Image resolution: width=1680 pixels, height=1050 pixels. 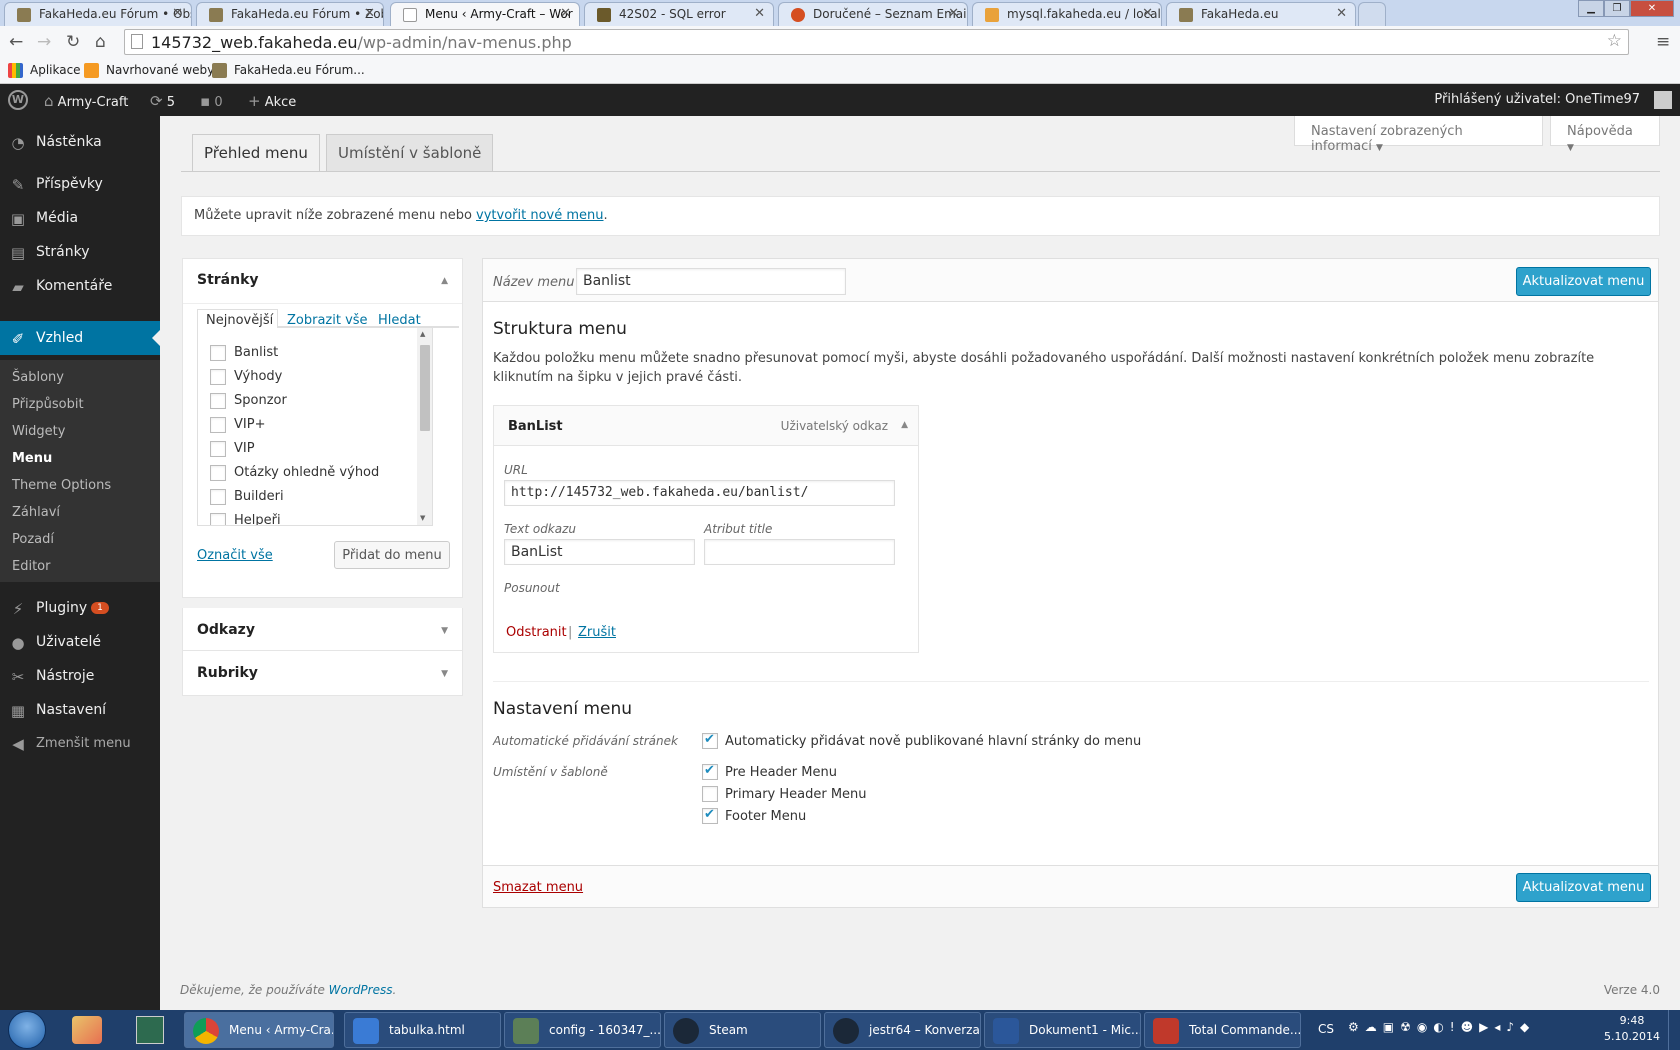 I want to click on browser-tab-1: FakaHeda.eu Fórum • Obs ✕, so click(x=98, y=14).